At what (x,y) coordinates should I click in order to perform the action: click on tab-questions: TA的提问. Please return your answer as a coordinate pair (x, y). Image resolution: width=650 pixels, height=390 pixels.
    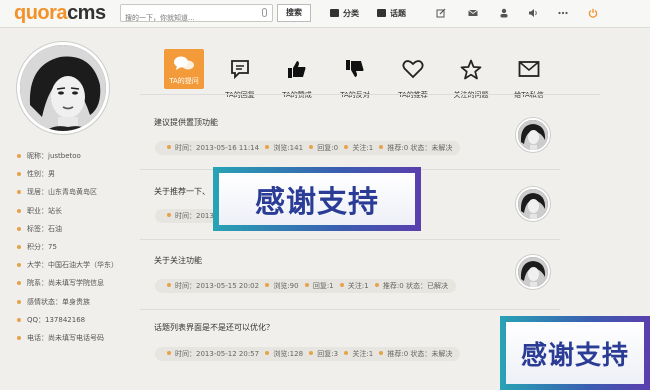
    Looking at the image, I should click on (184, 69).